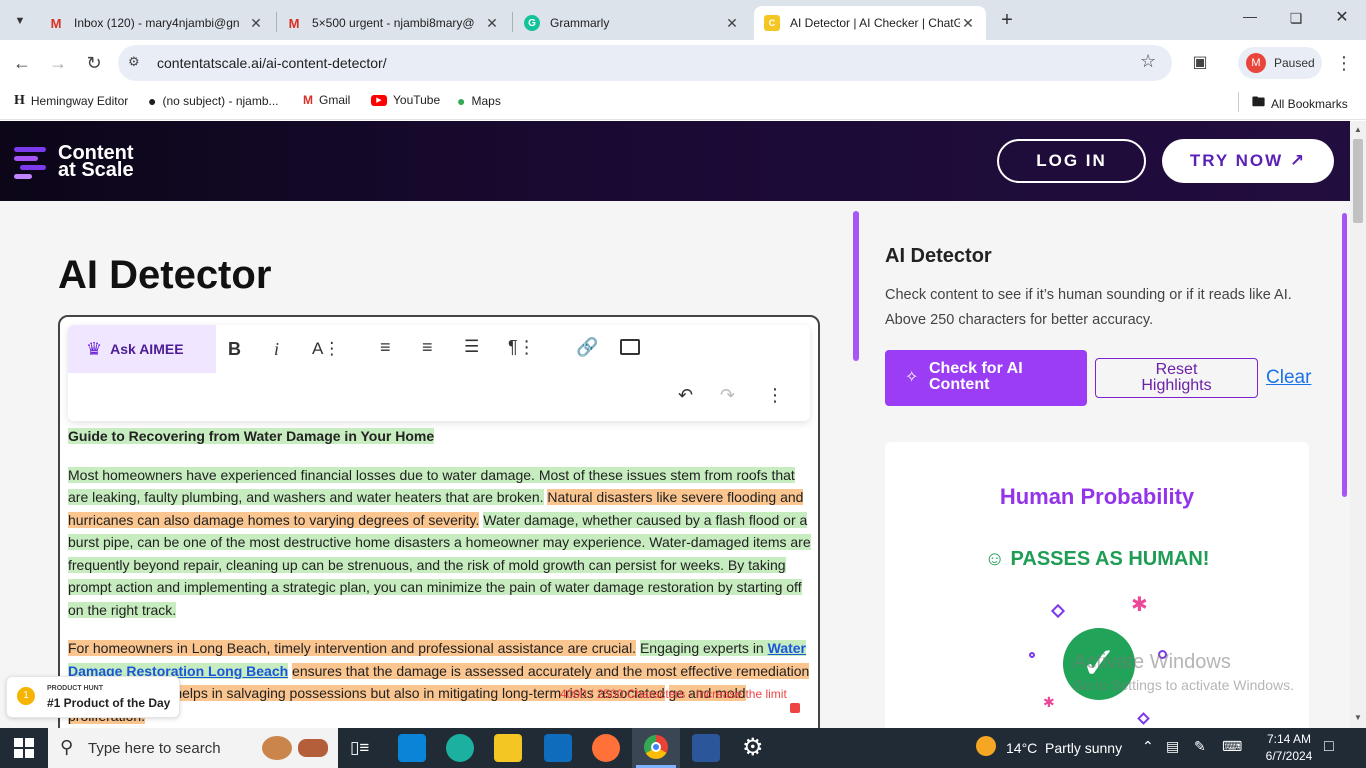 The width and height of the screenshot is (1366, 768). I want to click on paragraph-icon: ¶⋮, so click(522, 347).